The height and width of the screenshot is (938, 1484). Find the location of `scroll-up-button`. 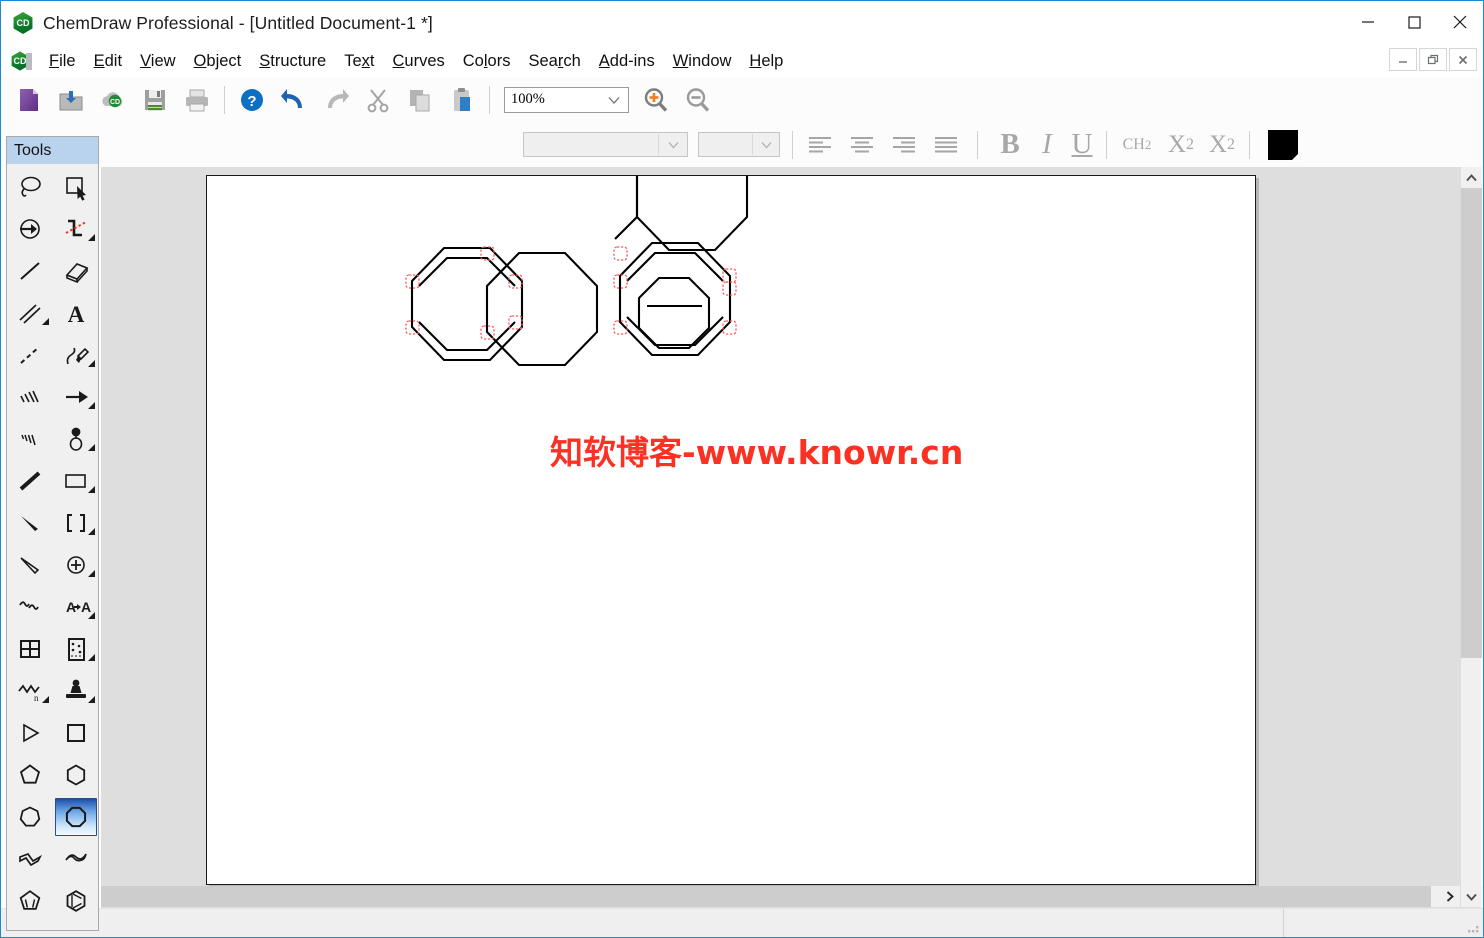

scroll-up-button is located at coordinates (1471, 177).